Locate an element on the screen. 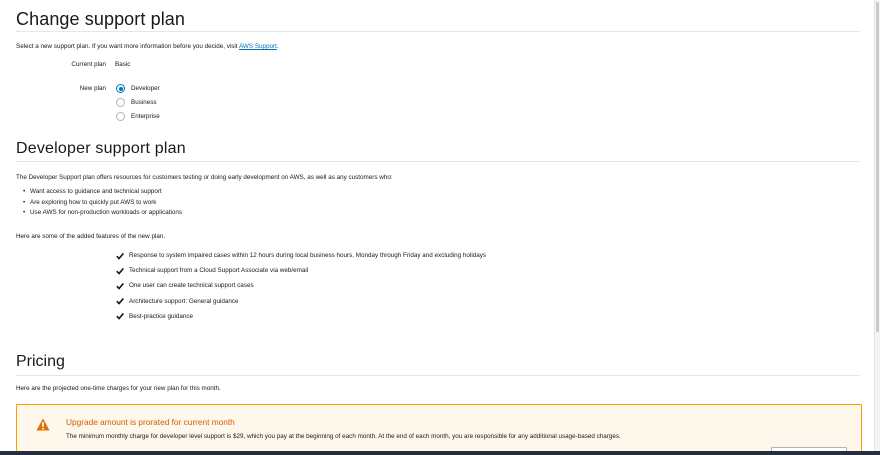 The height and width of the screenshot is (455, 880). radio-button-selected is located at coordinates (120, 88).